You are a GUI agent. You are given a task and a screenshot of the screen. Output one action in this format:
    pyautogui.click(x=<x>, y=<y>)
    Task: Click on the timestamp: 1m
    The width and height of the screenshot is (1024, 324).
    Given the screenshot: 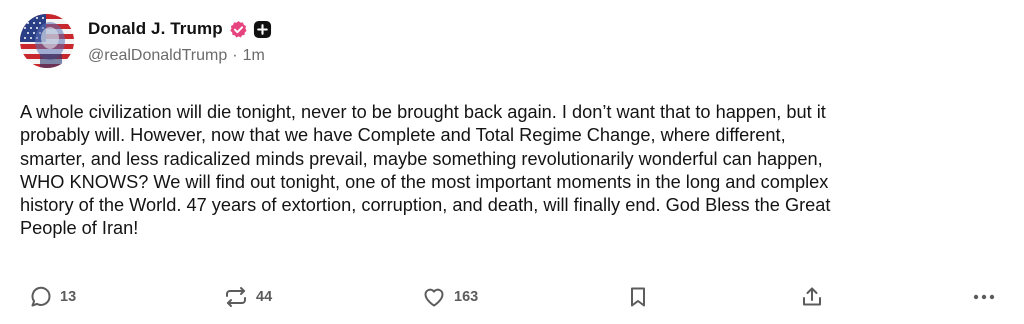 What is the action you would take?
    pyautogui.click(x=254, y=56)
    